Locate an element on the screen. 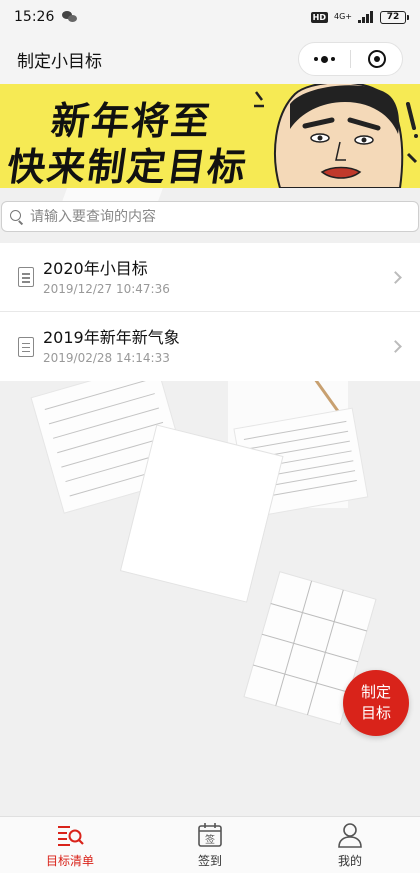  tab-profile: 我的 is located at coordinates (350, 845).